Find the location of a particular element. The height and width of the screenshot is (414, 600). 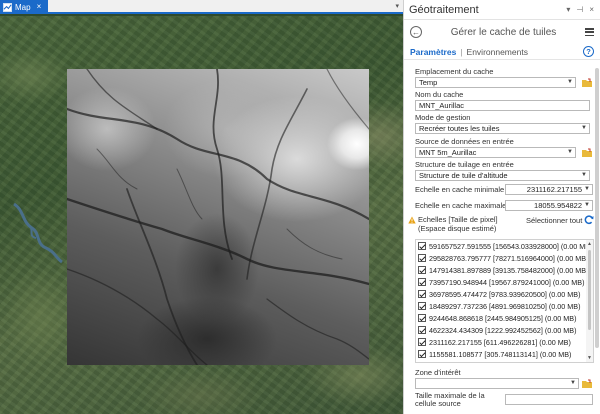

map-tab-label: Map is located at coordinates (23, 7).